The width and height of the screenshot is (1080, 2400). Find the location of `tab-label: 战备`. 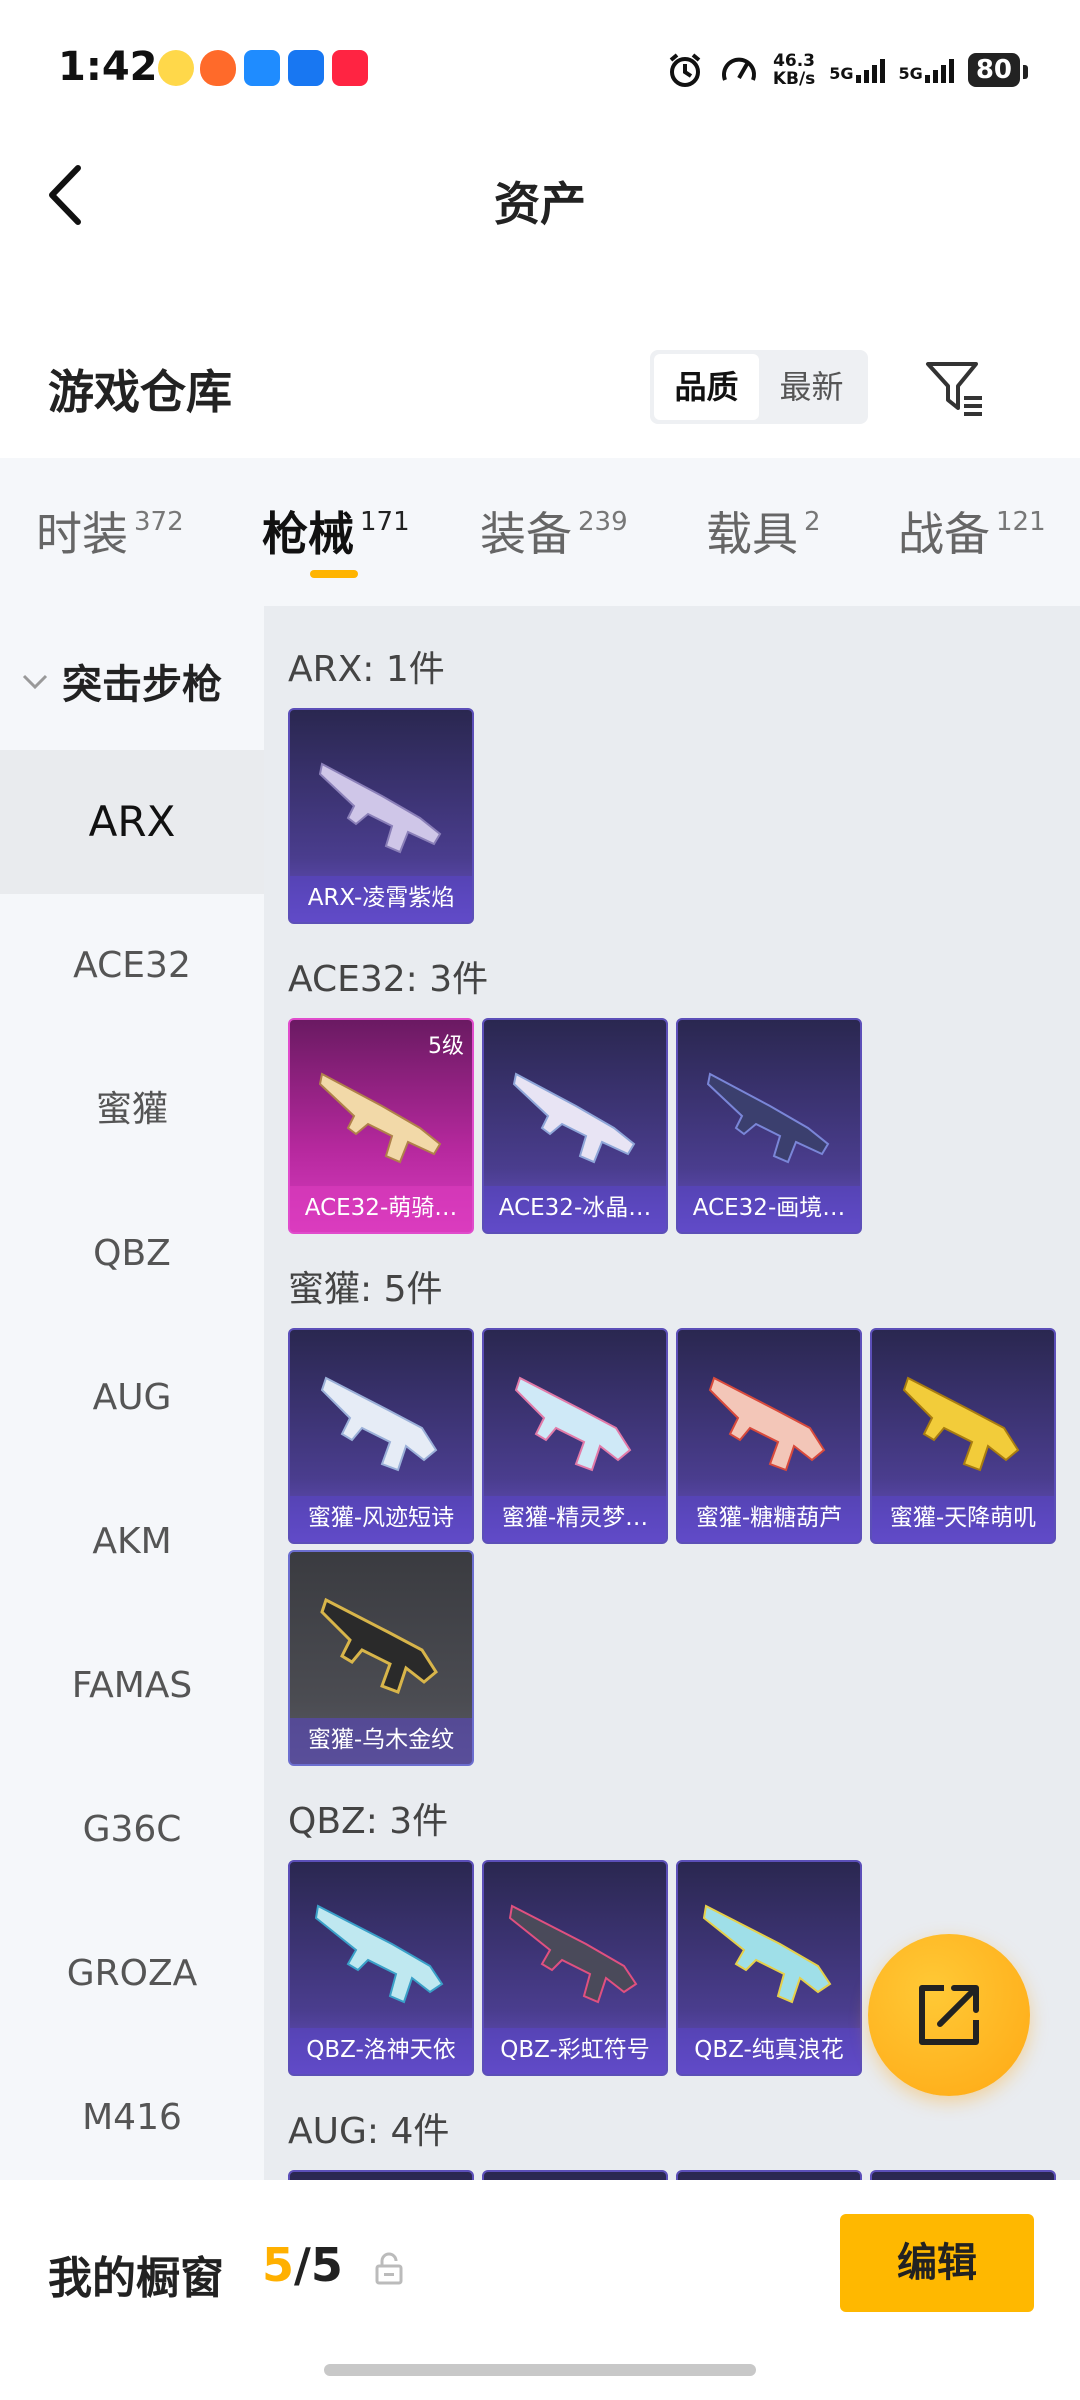

tab-label: 战备 is located at coordinates (944, 534).